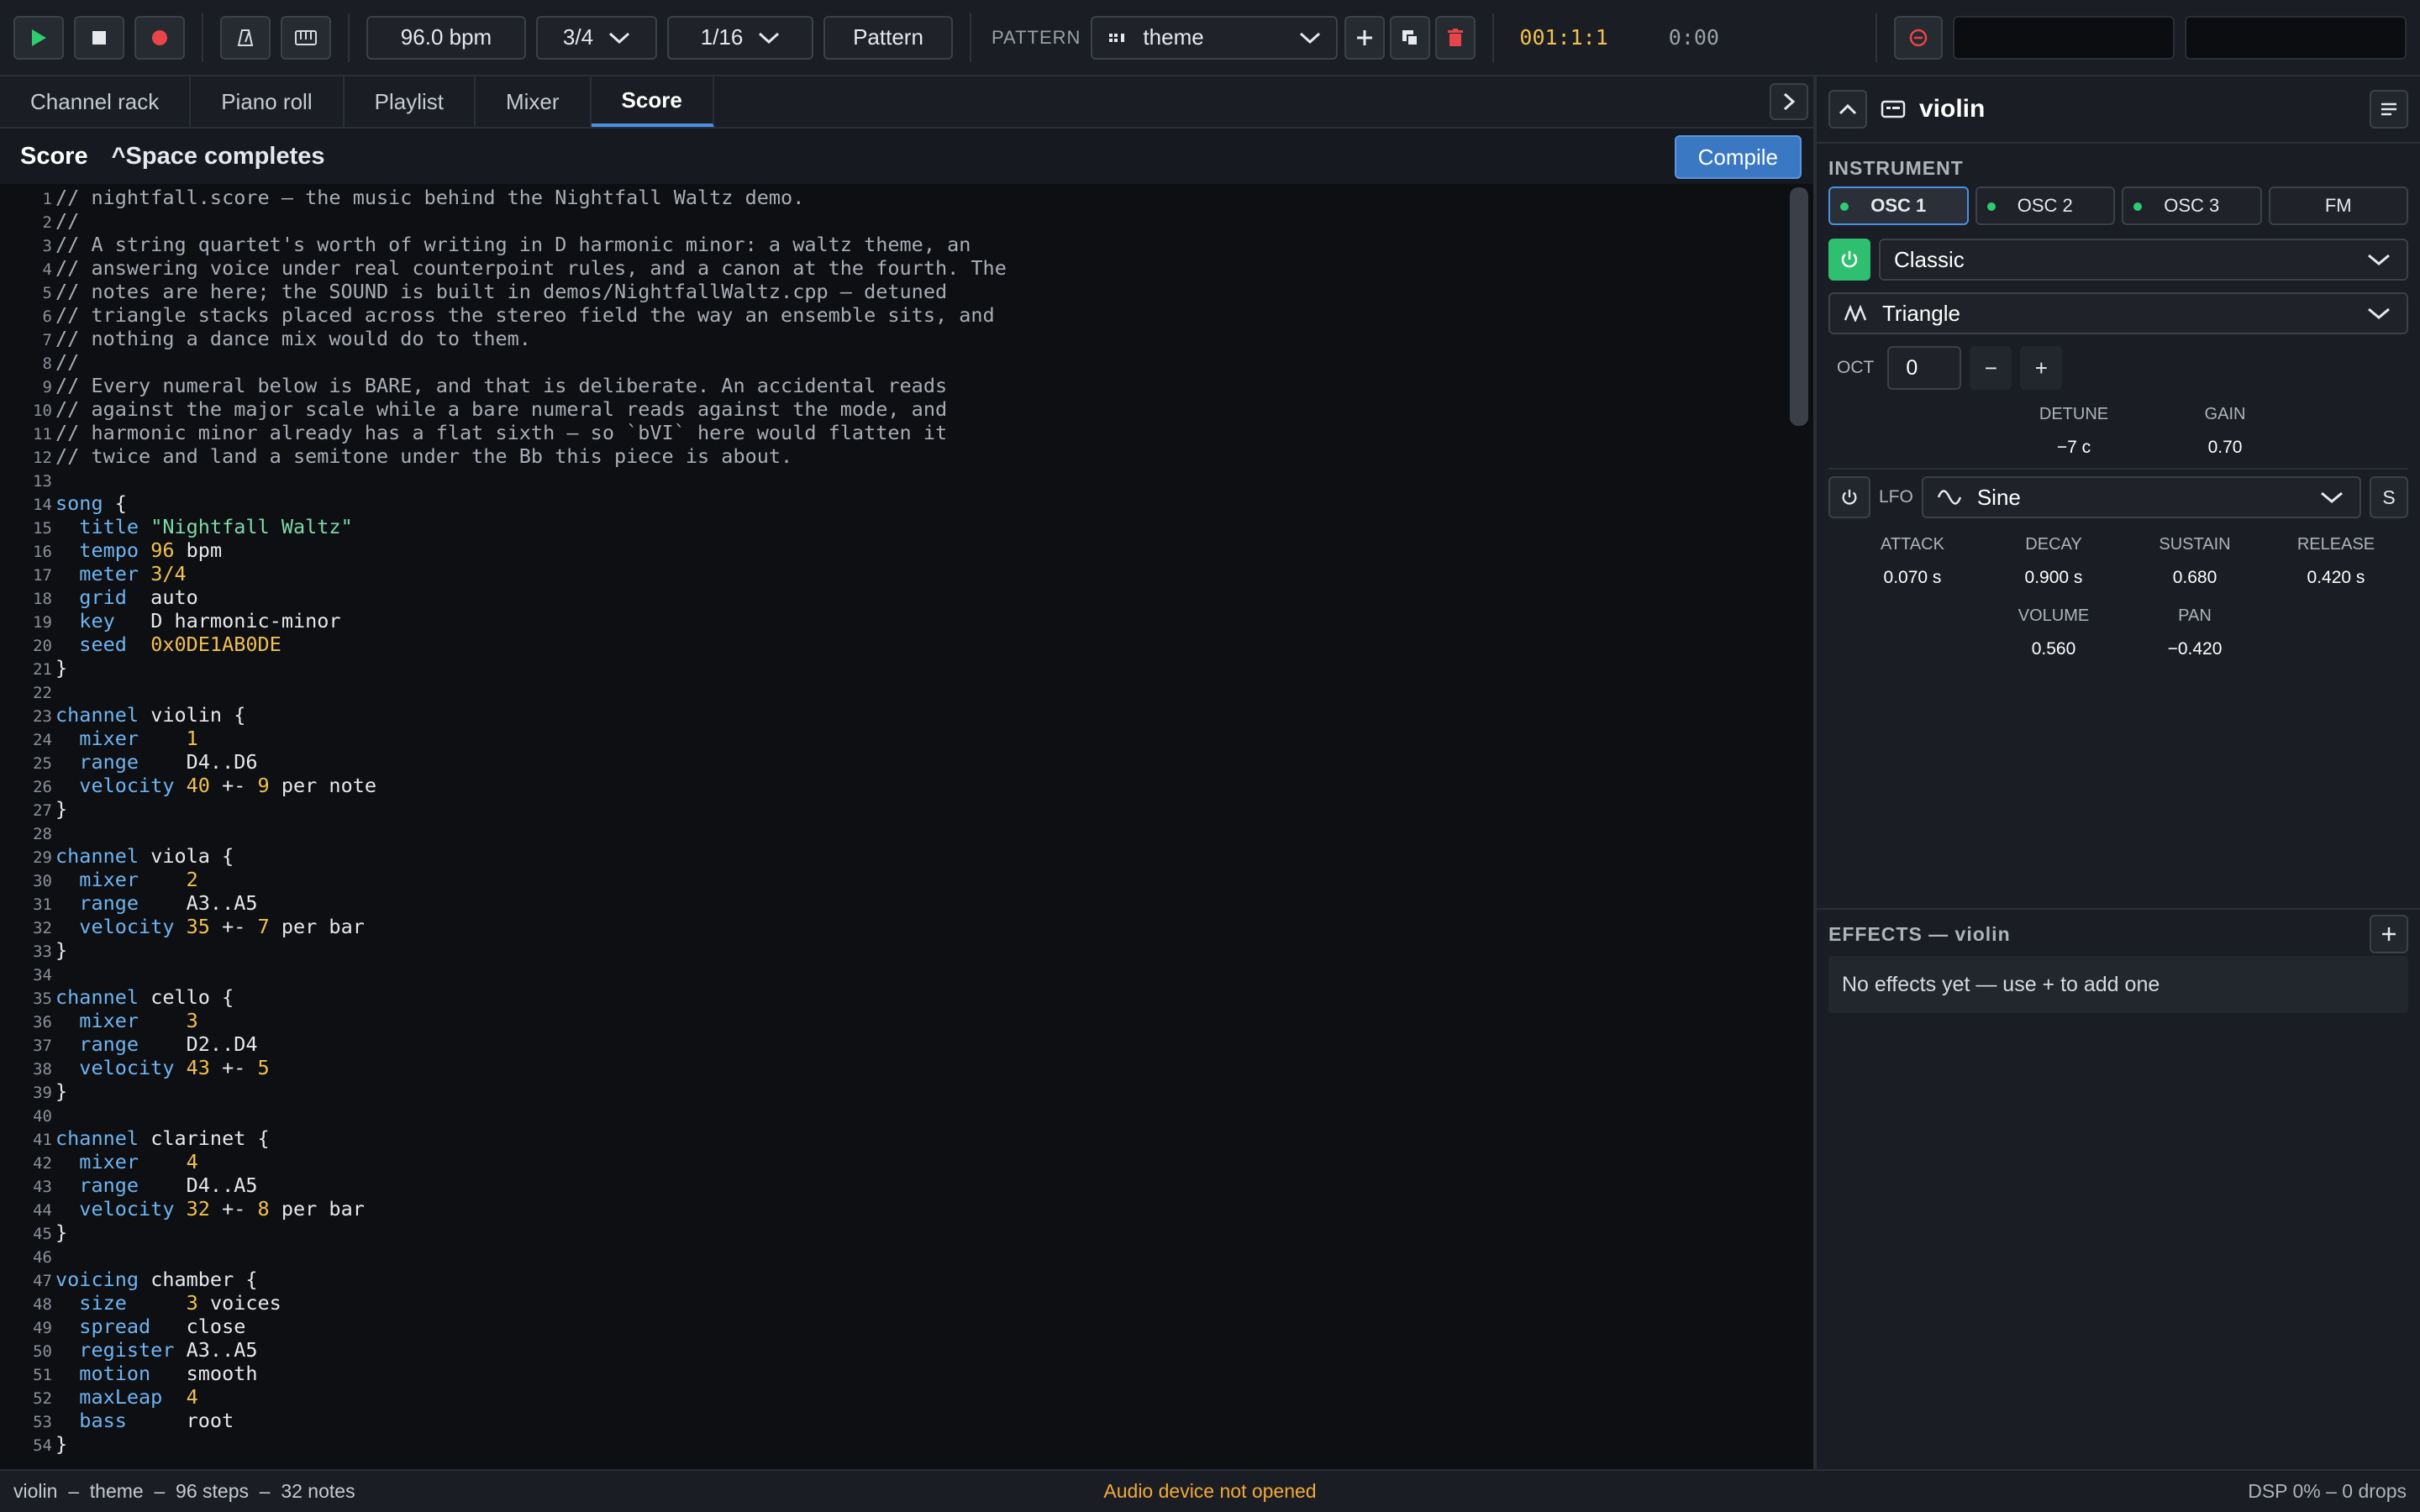 This screenshot has height=1512, width=2420. I want to click on code-line: 13, so click(503, 479).